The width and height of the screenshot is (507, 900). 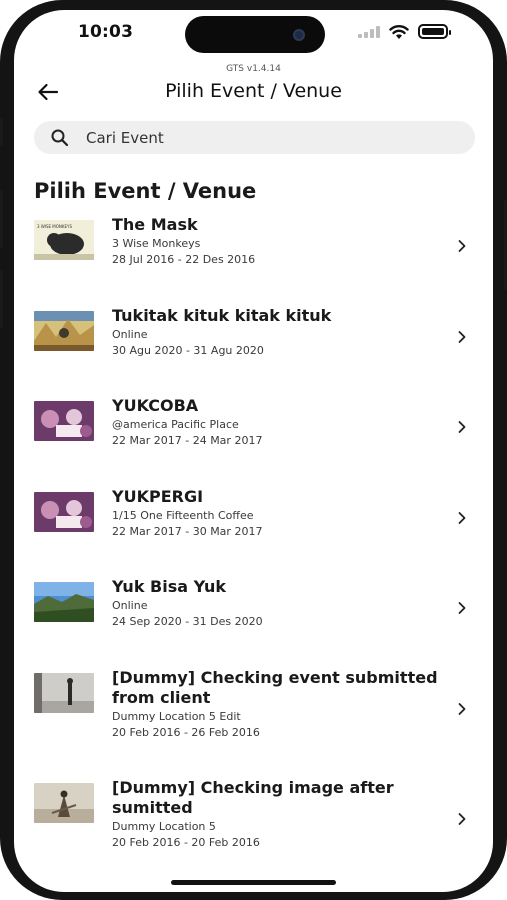 What do you see at coordinates (188, 350) in the screenshot?
I see `event-dates: 30 Agu 2020 - 31 Agu 2020` at bounding box center [188, 350].